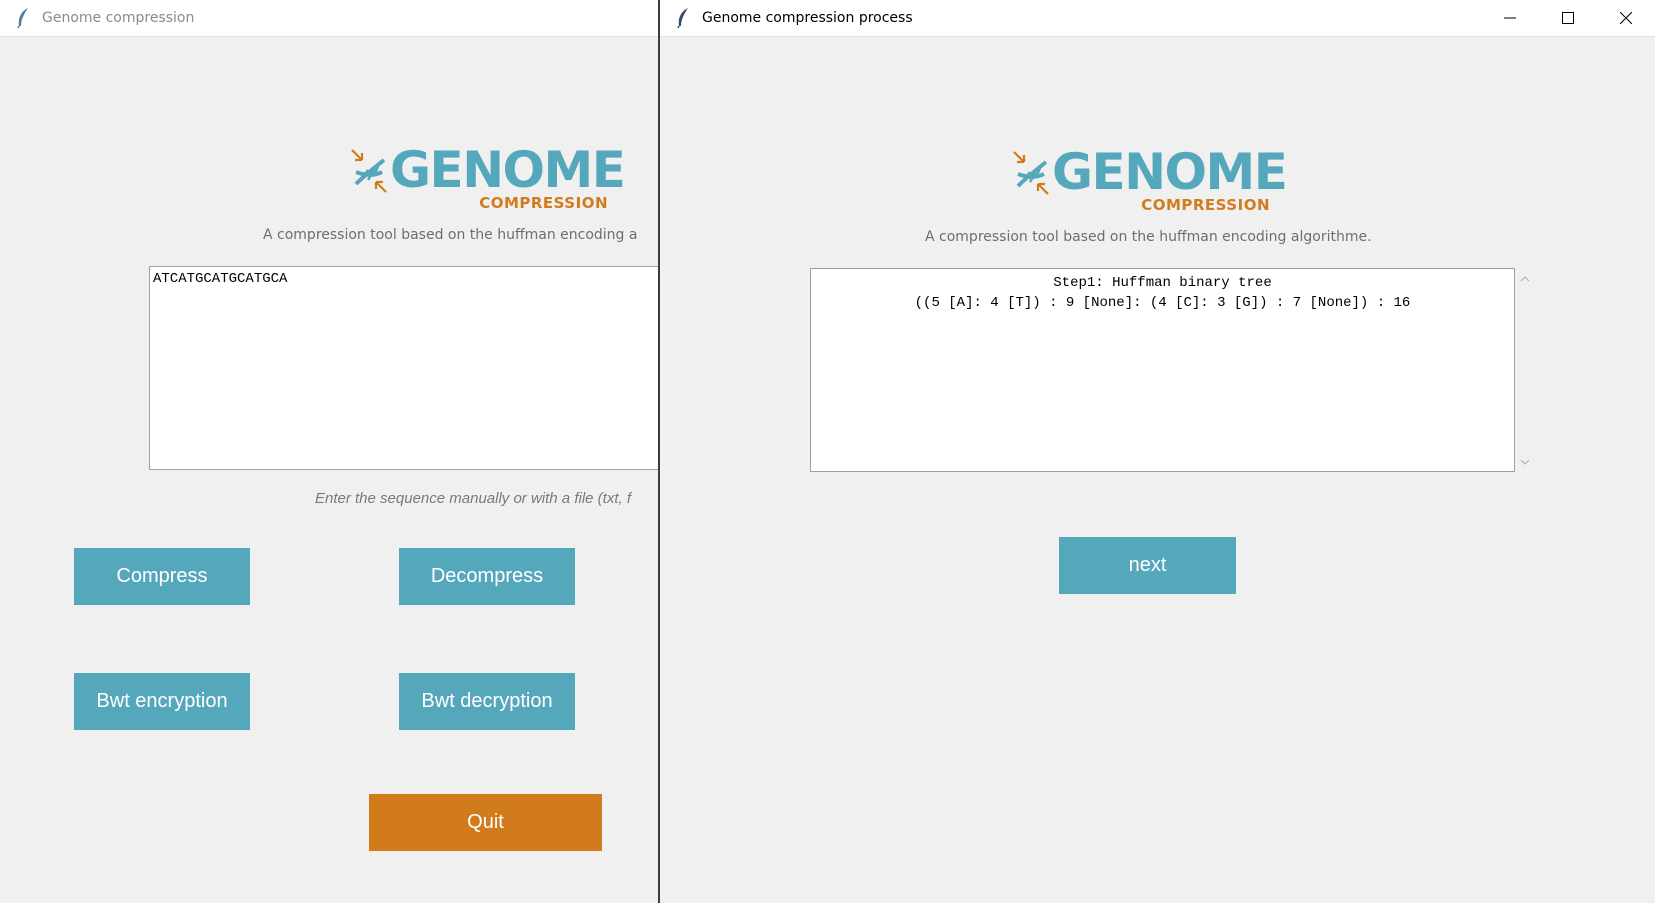  What do you see at coordinates (1510, 18) in the screenshot?
I see `minimize-icon` at bounding box center [1510, 18].